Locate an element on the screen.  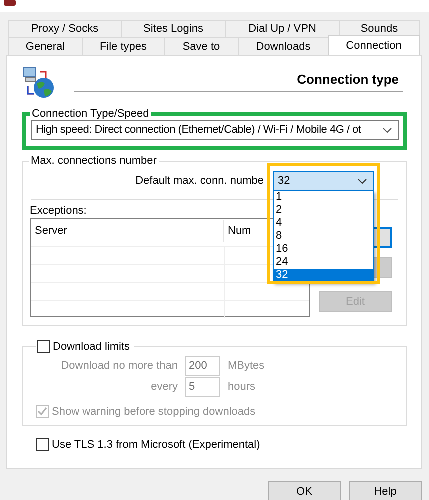
connection-type-dropdown: High speed: Direct connection (Ethernet/Cable) / Wi-Fi / Mobile 4G / ot is located at coordinates (215, 130).